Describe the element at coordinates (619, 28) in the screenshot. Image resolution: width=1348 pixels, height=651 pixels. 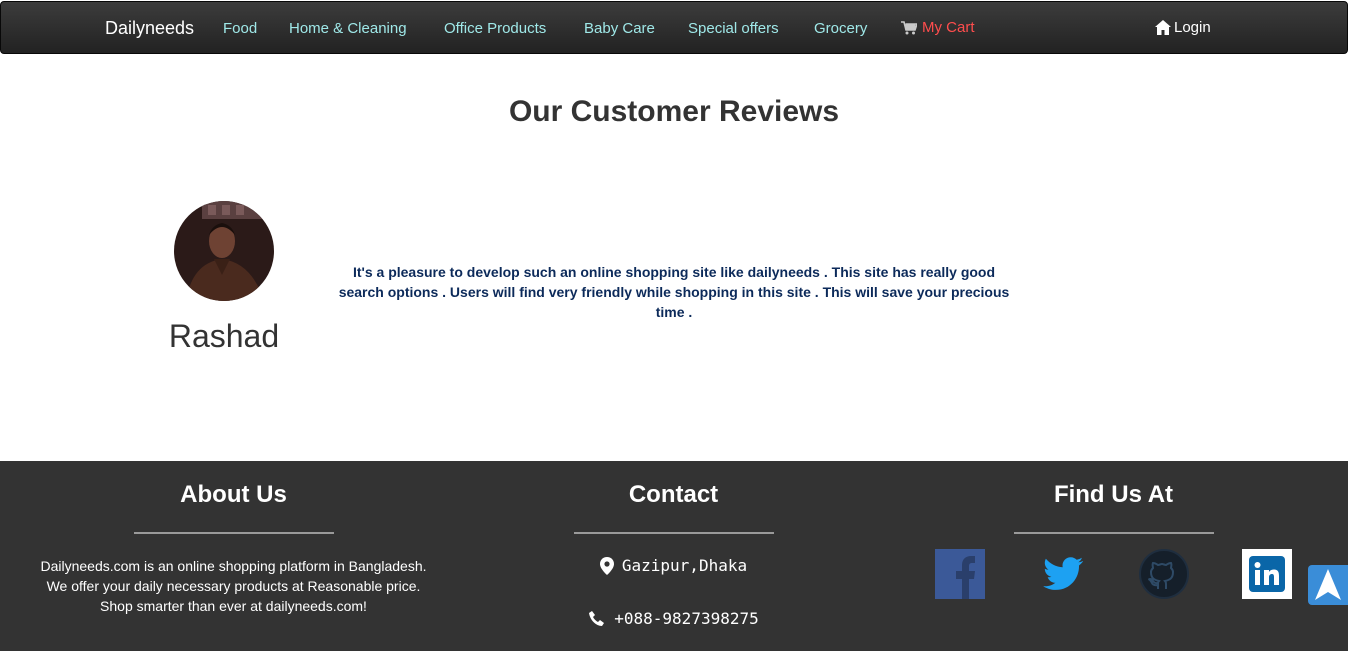
I see `nav-link-baby-care: Baby Care` at that location.